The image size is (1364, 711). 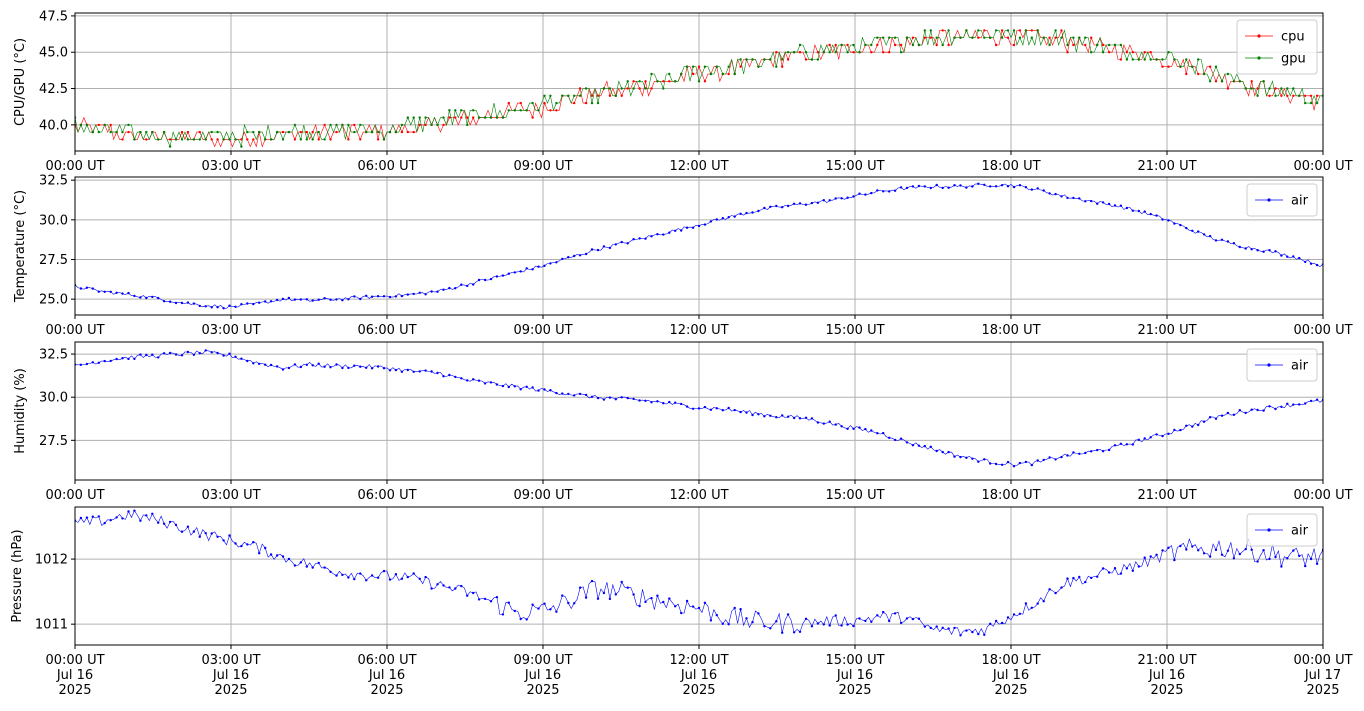 I want to click on x-tick-label: 21:00 UT, so click(x=1166, y=495).